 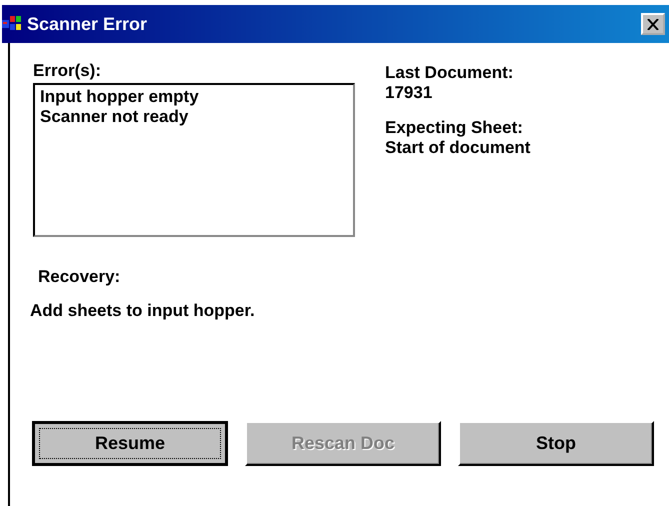 I want to click on close-button, so click(x=653, y=24).